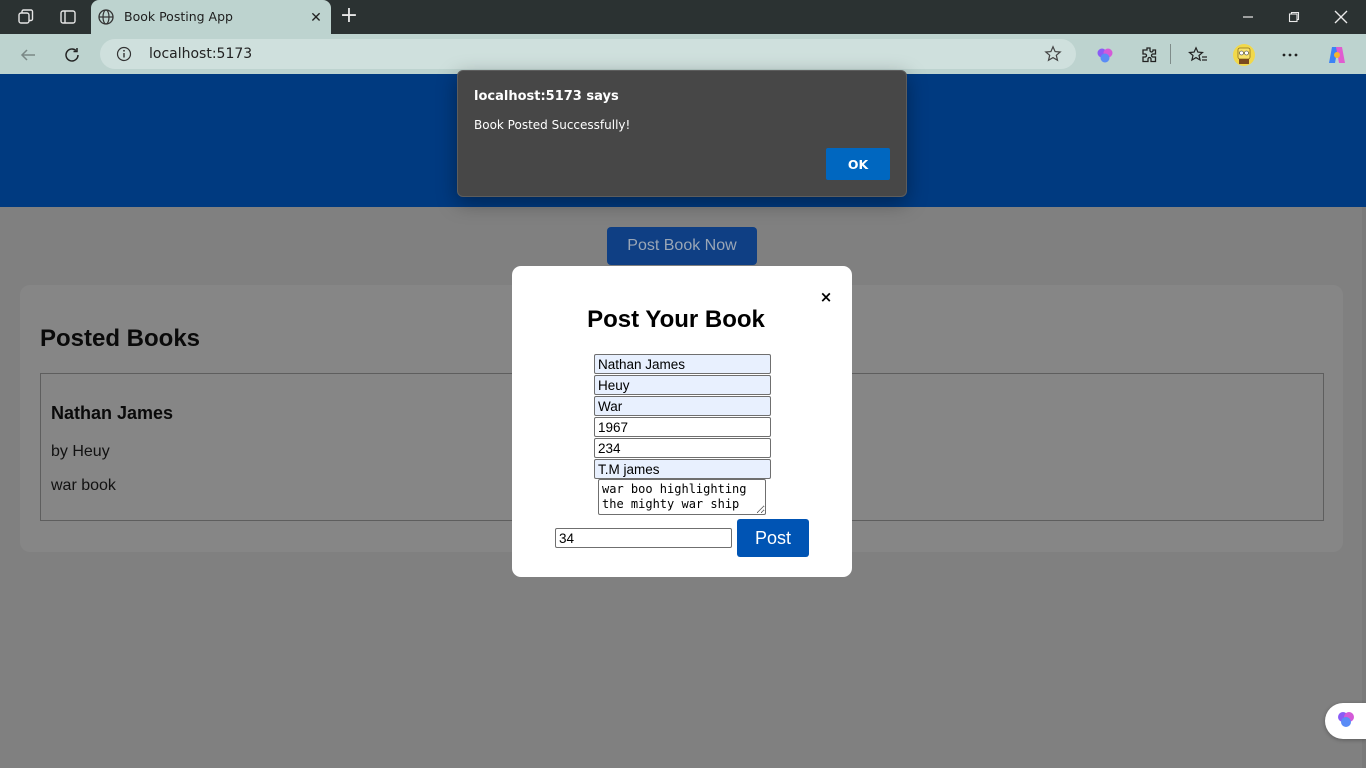 The image size is (1366, 768). I want to click on browser-tab-active: Book Posting App ✕, so click(211, 17).